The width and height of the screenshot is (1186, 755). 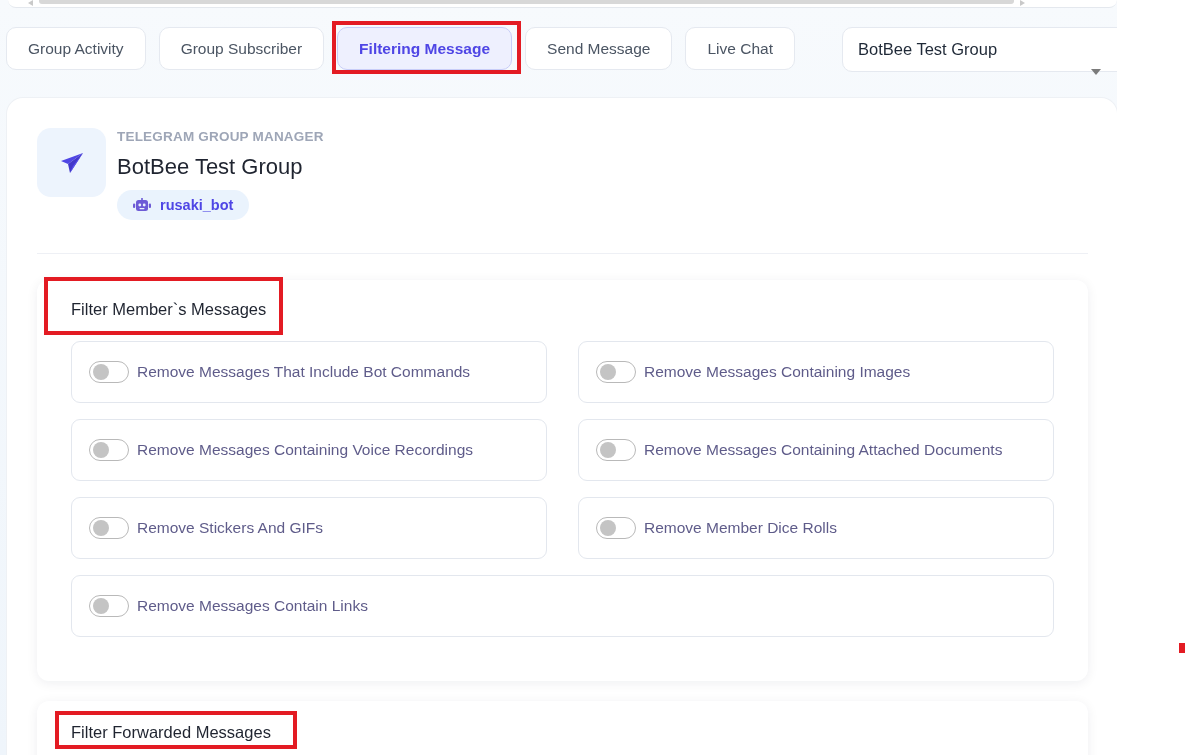 I want to click on bot-name: rusaki_bot, so click(x=197, y=205).